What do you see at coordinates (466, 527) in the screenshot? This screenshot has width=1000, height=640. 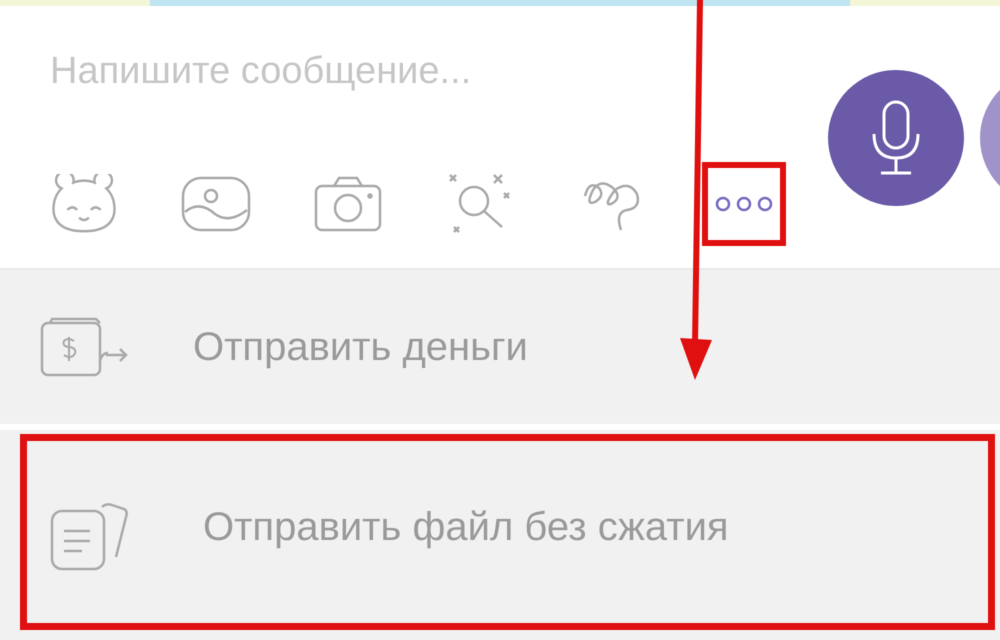 I see `menu-label: Отправить файл без сжатия` at bounding box center [466, 527].